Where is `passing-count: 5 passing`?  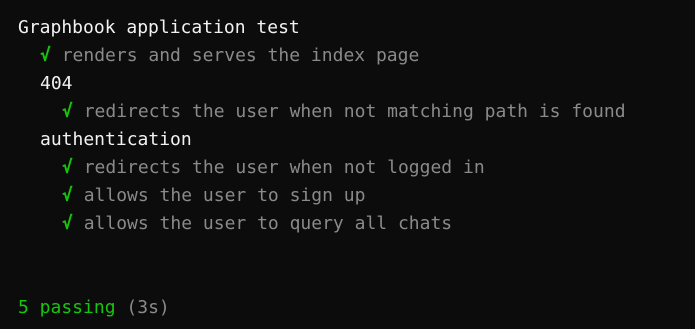
passing-count: 5 passing is located at coordinates (67, 307).